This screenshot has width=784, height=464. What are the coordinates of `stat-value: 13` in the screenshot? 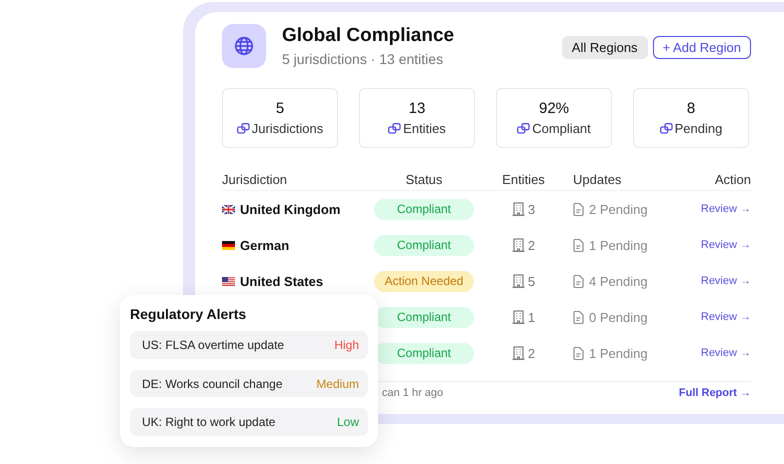 It's located at (417, 108).